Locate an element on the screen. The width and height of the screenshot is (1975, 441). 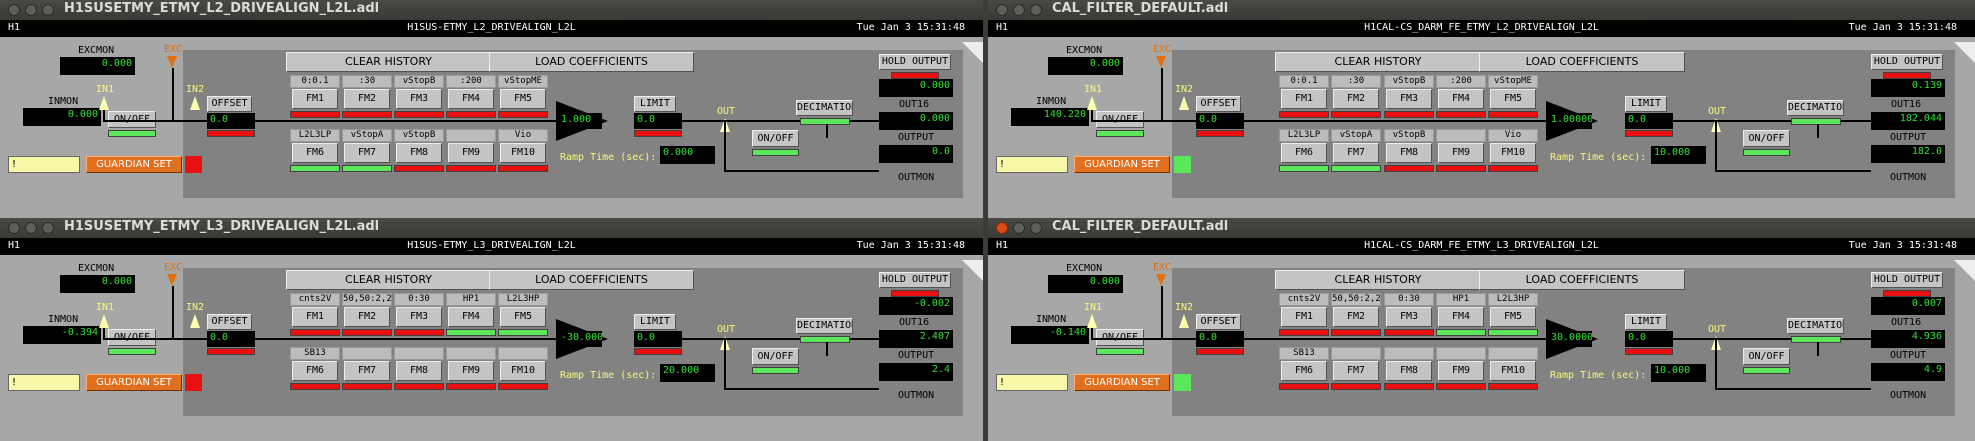
ramp-time-value: 20.000 is located at coordinates (687, 373).